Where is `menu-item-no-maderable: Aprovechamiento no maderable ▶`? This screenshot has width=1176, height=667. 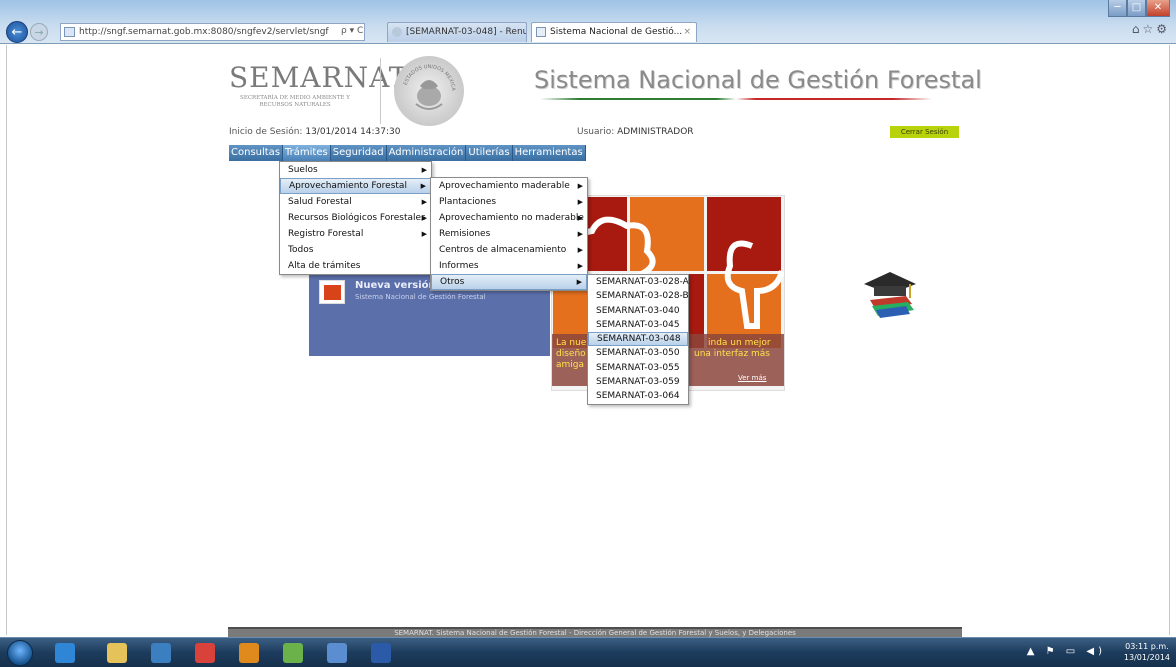
menu-item-no-maderable: Aprovechamiento no maderable ▶ is located at coordinates (509, 218).